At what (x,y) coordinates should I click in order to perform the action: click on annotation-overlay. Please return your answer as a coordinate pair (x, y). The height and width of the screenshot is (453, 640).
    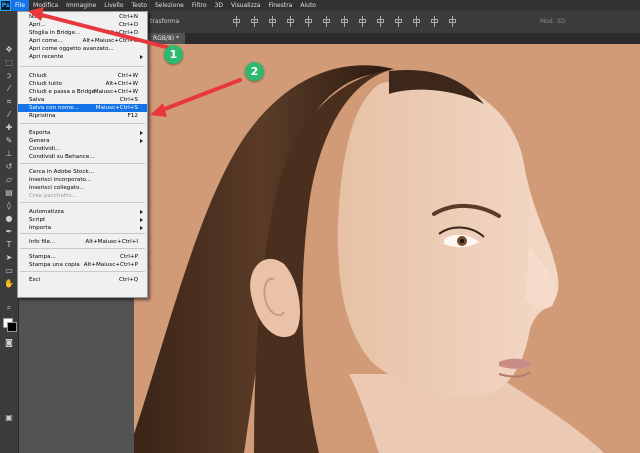
    Looking at the image, I should click on (135, 62).